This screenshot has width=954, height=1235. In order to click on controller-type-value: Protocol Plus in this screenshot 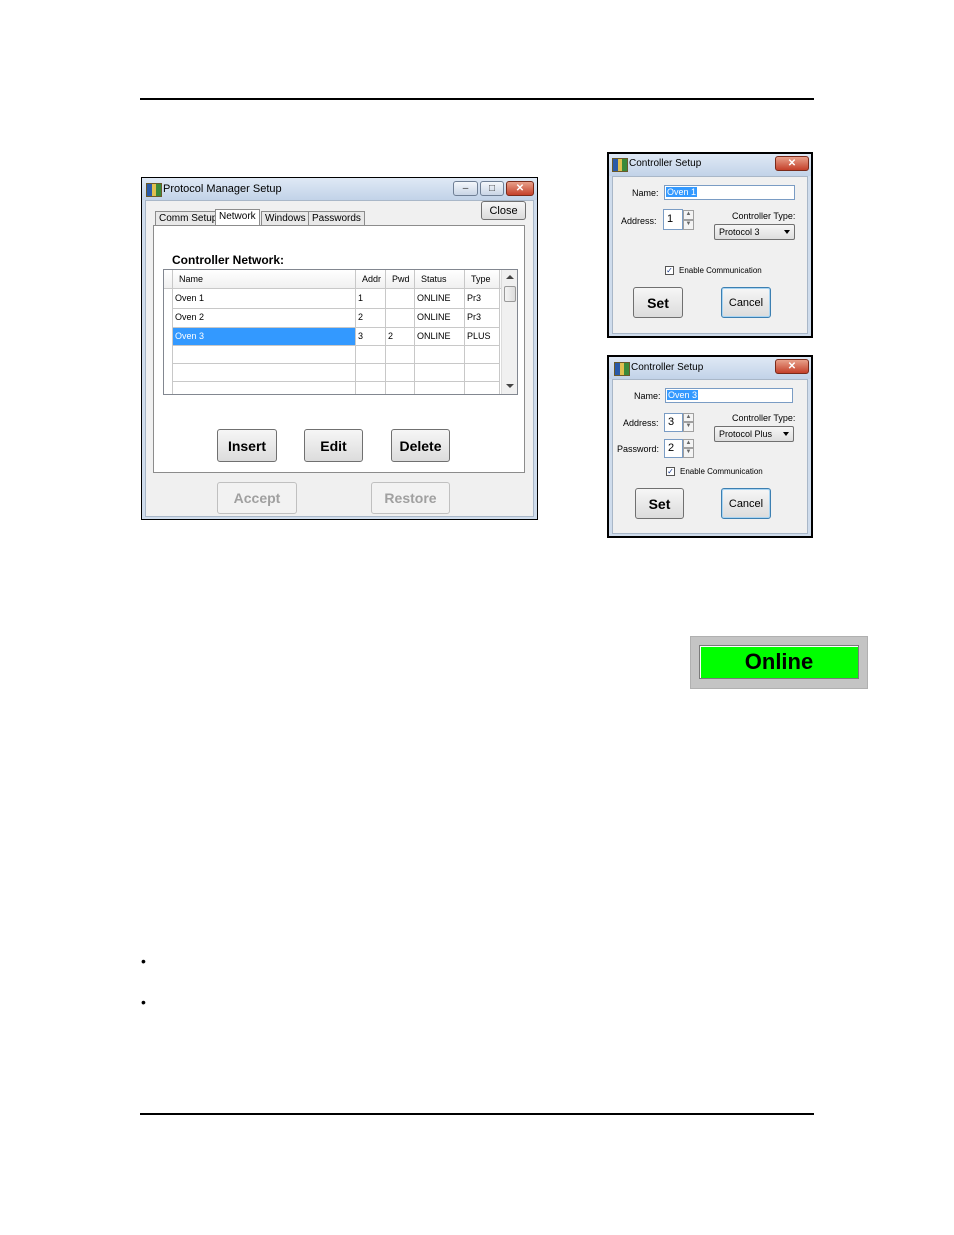, I will do `click(746, 434)`.